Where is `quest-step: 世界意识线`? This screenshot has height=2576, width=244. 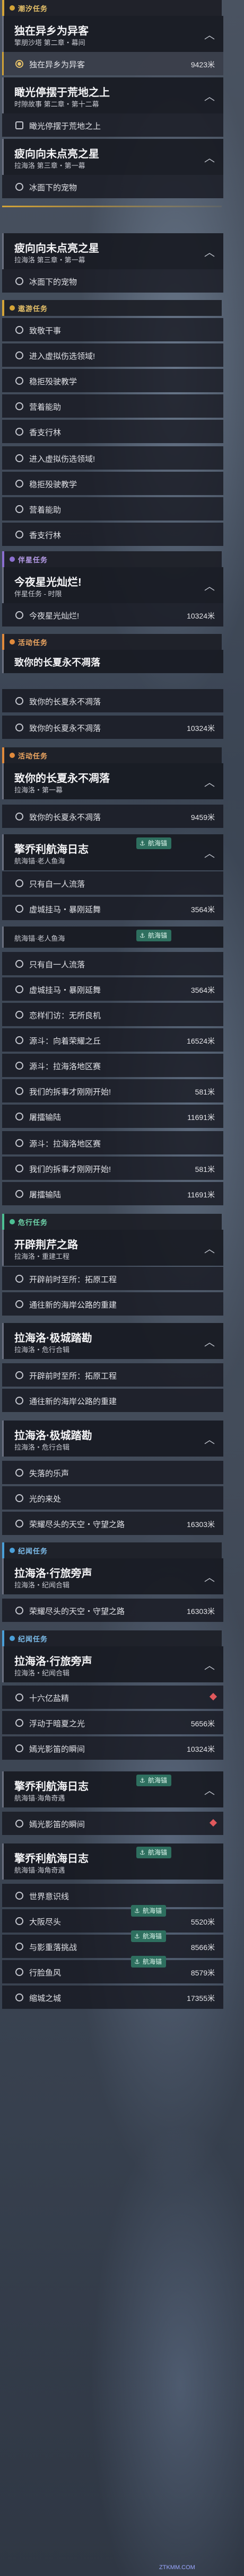
quest-step: 世界意识线 is located at coordinates (113, 1895).